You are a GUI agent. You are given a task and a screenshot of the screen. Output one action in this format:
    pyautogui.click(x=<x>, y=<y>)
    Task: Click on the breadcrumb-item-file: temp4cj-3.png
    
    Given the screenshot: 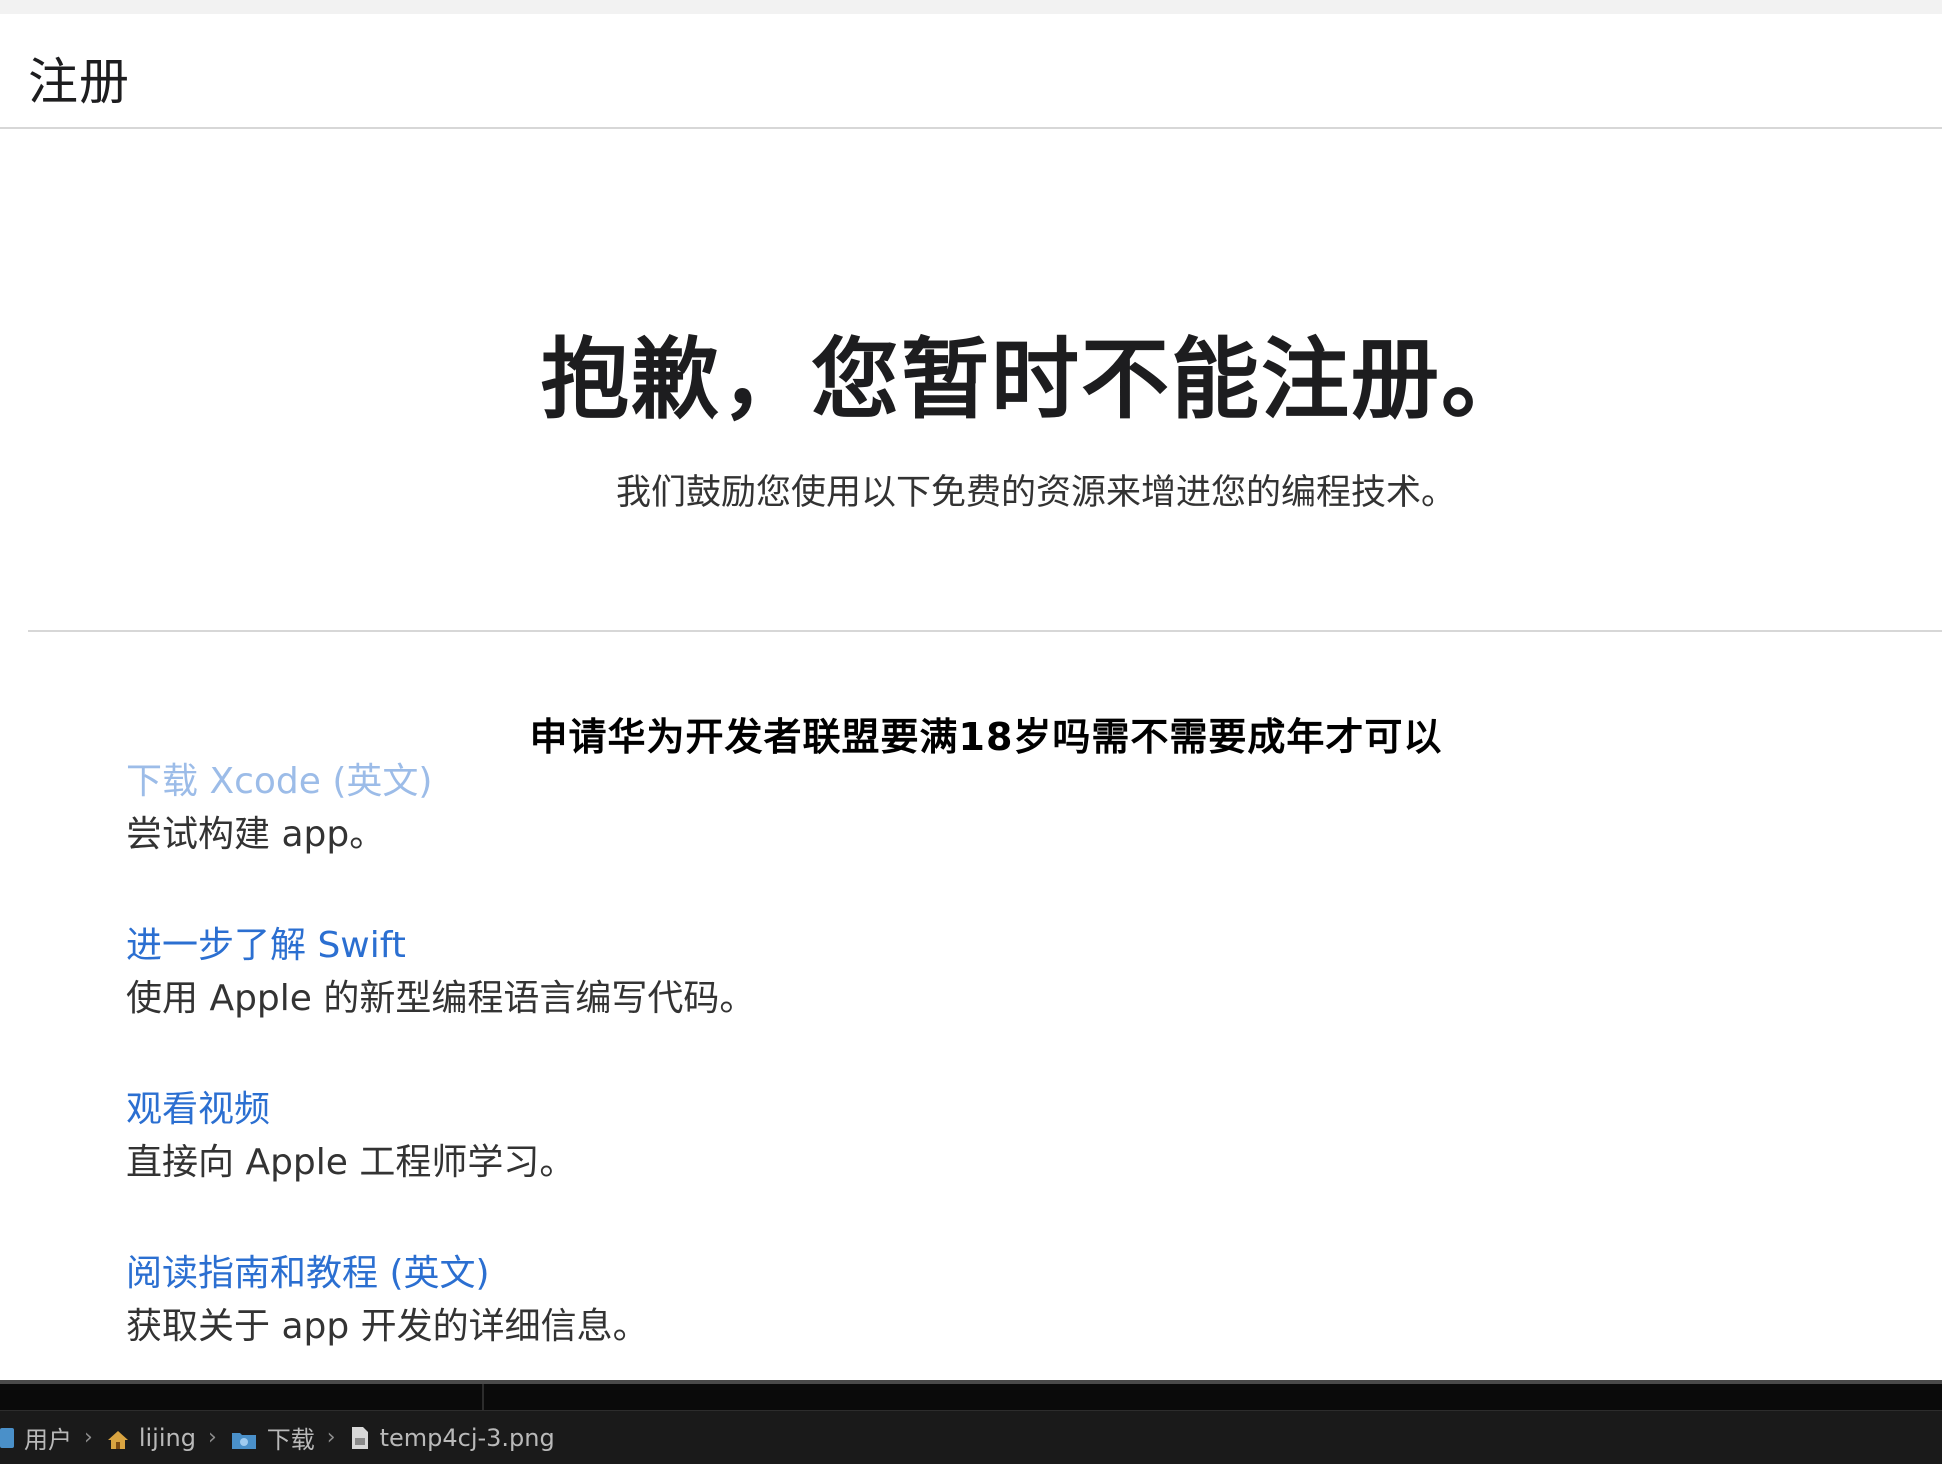 What is the action you would take?
    pyautogui.click(x=452, y=1438)
    